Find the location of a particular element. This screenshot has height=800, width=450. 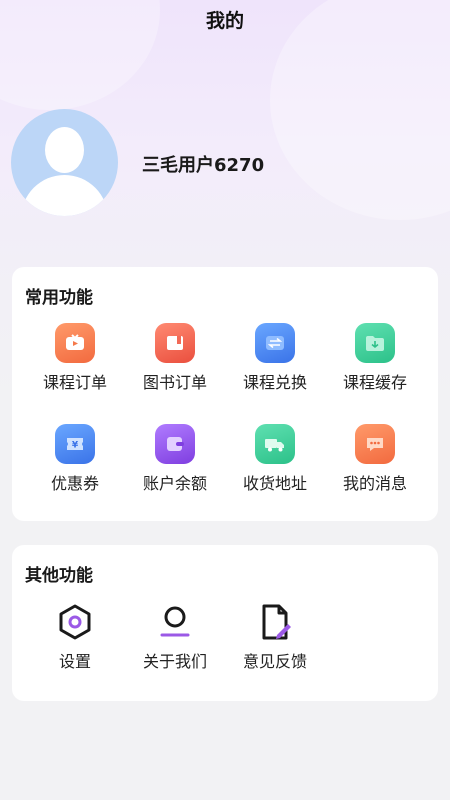

page-title: 我的 is located at coordinates (224, 21).